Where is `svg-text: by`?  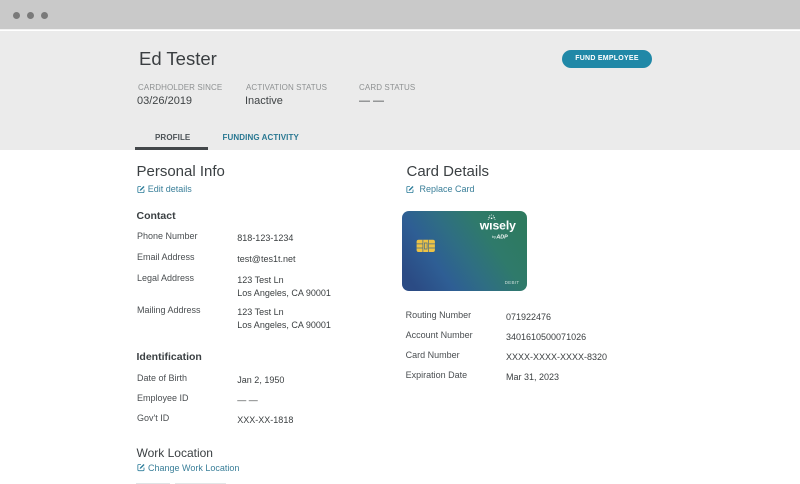
svg-text: by is located at coordinates (494, 236).